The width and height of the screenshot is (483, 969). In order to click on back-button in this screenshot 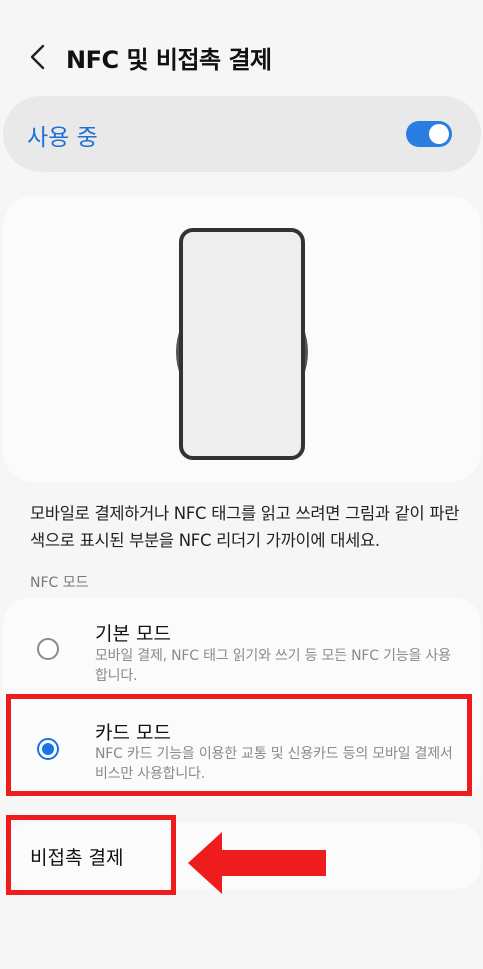, I will do `click(39, 57)`.